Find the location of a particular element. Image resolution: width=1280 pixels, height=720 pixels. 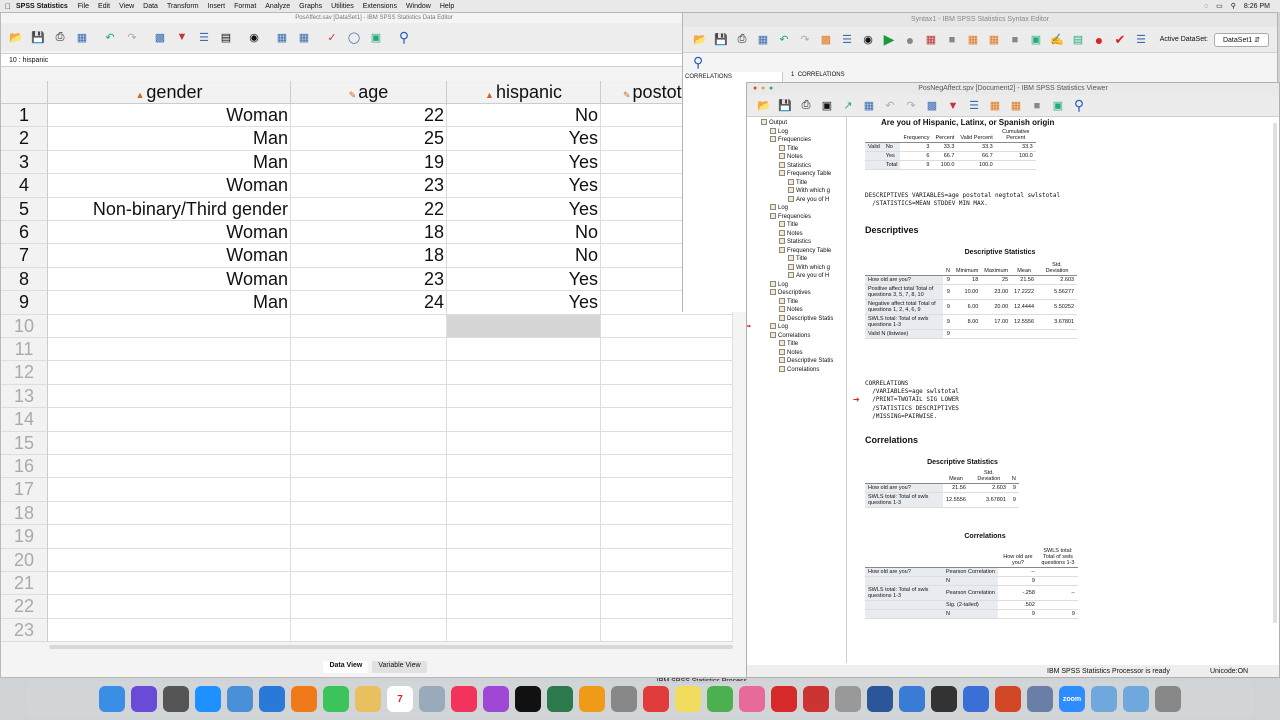

notes-icon is located at coordinates (368, 699).